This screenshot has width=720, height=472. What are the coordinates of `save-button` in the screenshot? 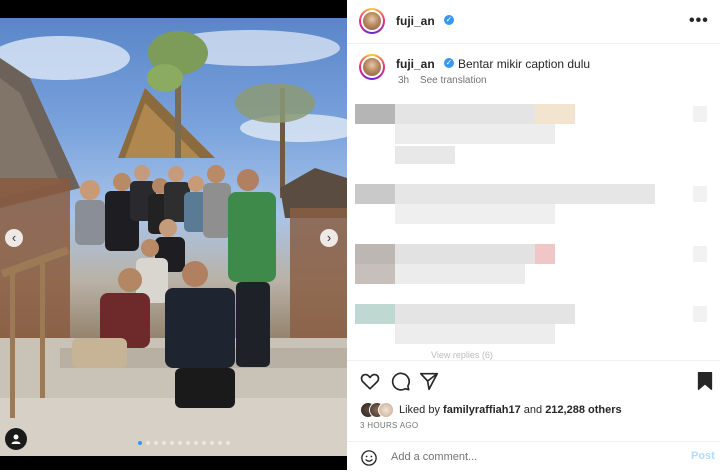 It's located at (705, 381).